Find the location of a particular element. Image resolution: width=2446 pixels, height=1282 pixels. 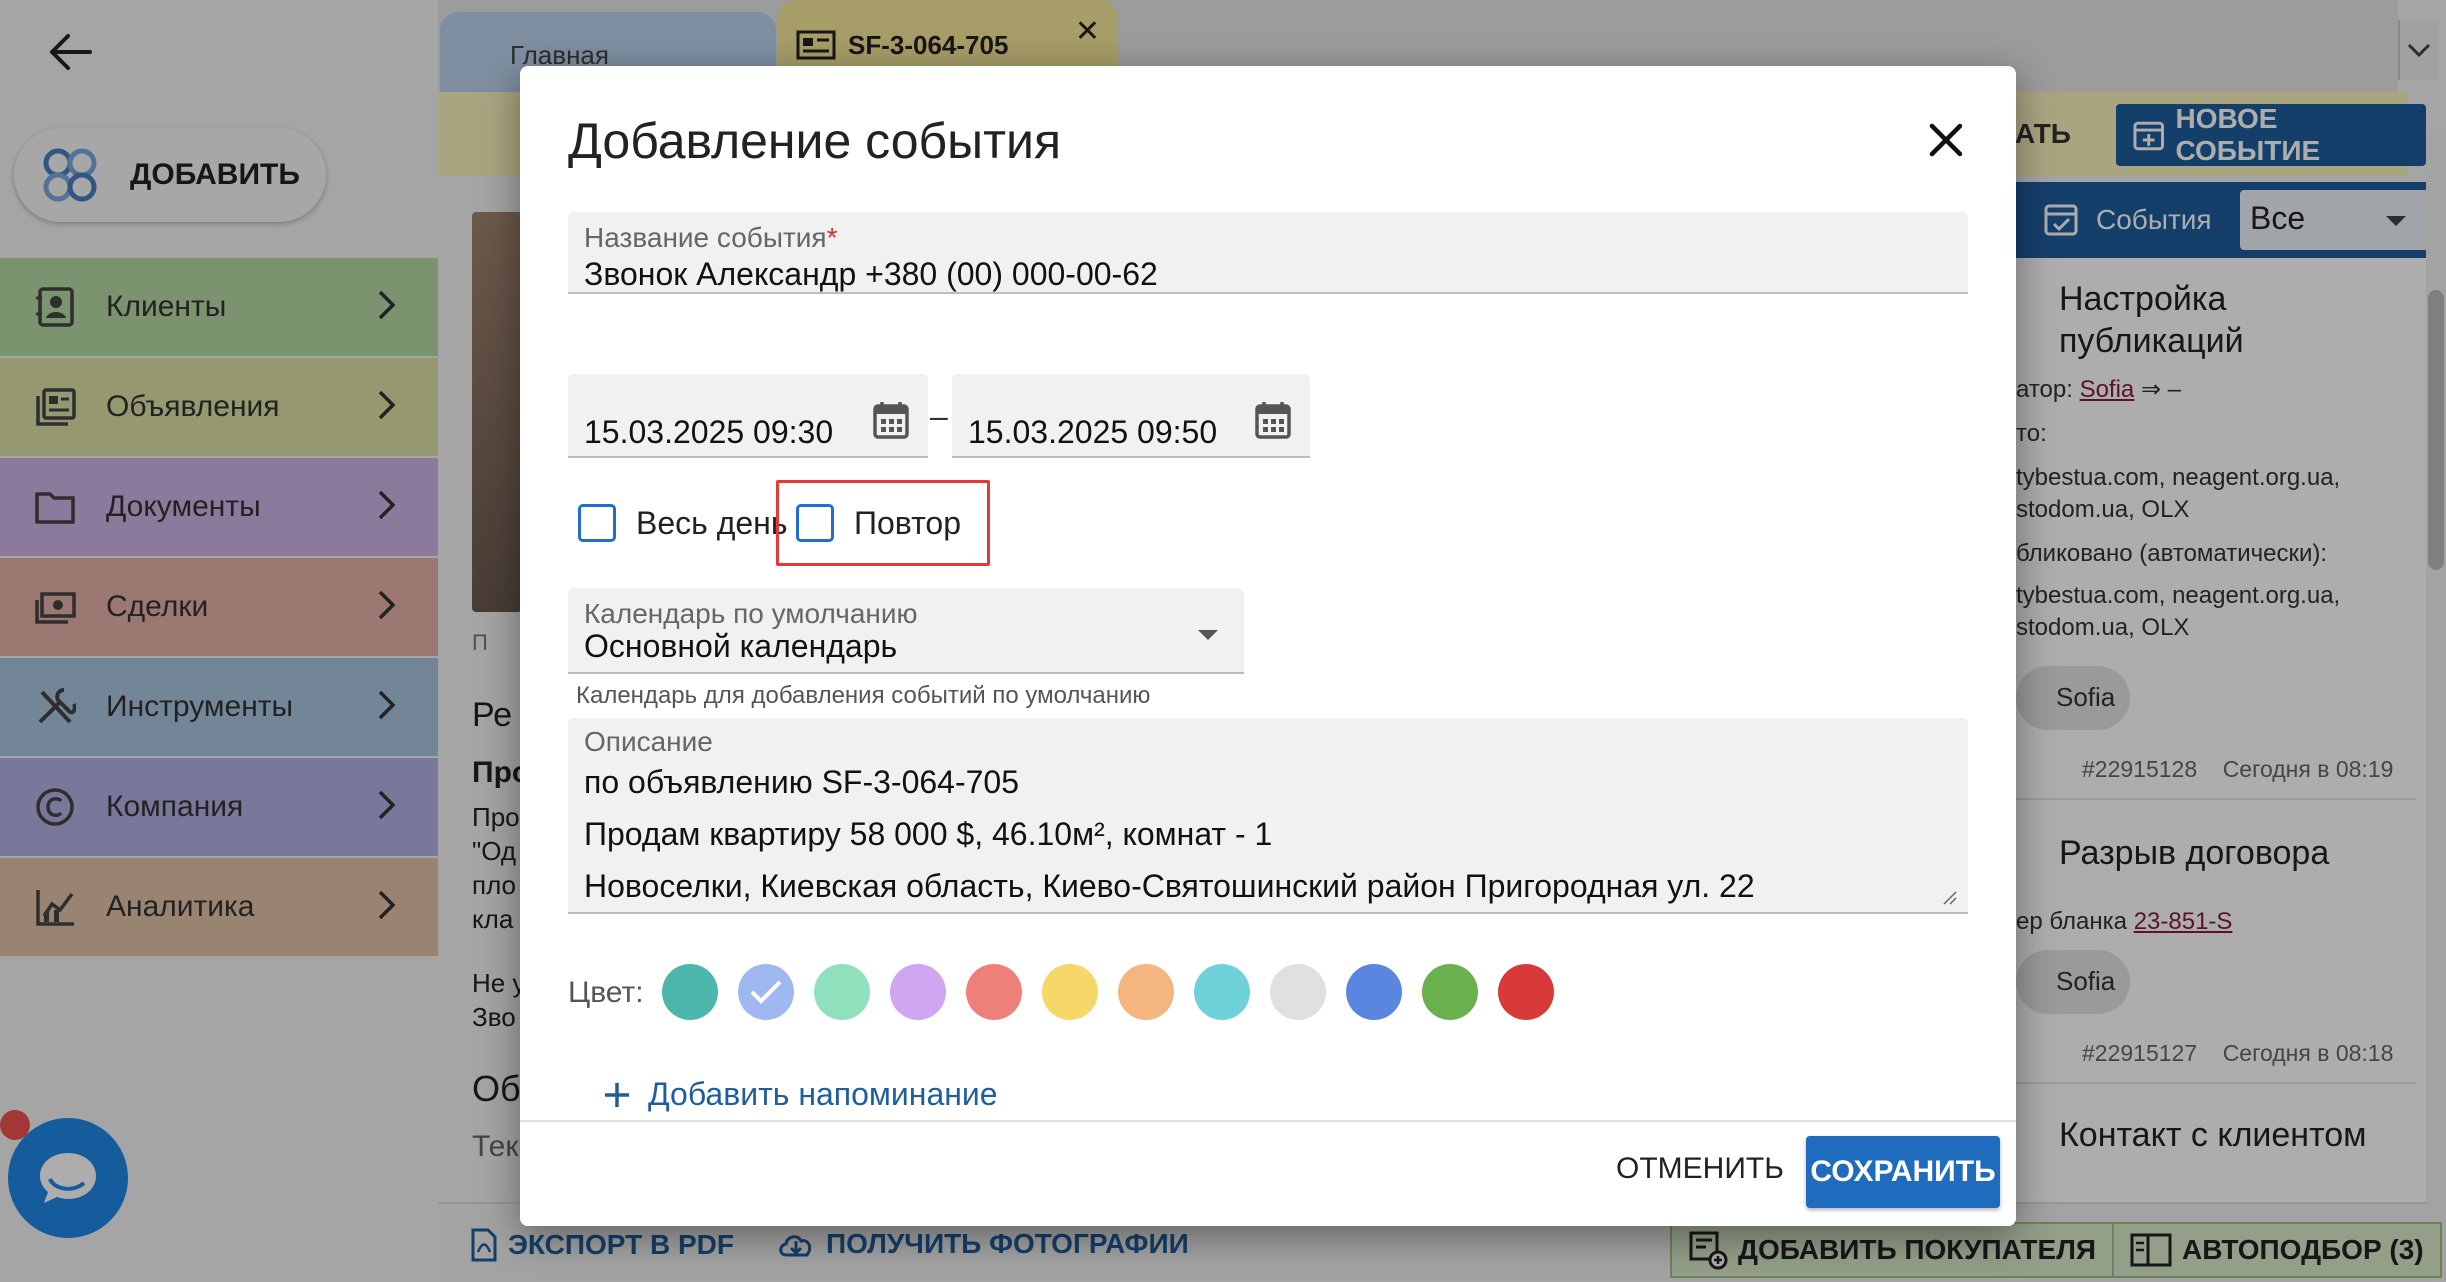

required-mark: * is located at coordinates (832, 237).